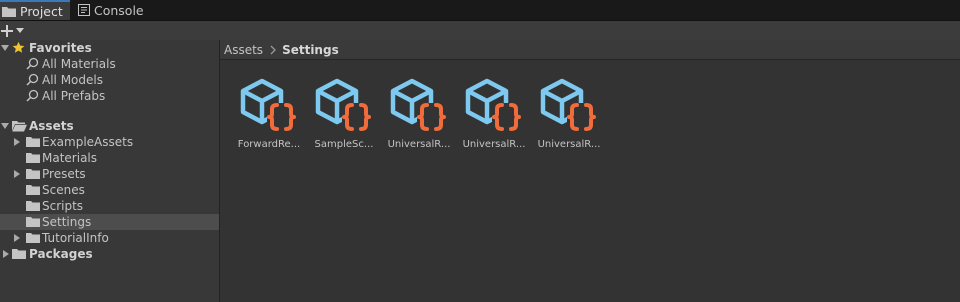 Image resolution: width=960 pixels, height=302 pixels. What do you see at coordinates (590, 50) in the screenshot?
I see `breadcrumb: Assets Settings` at bounding box center [590, 50].